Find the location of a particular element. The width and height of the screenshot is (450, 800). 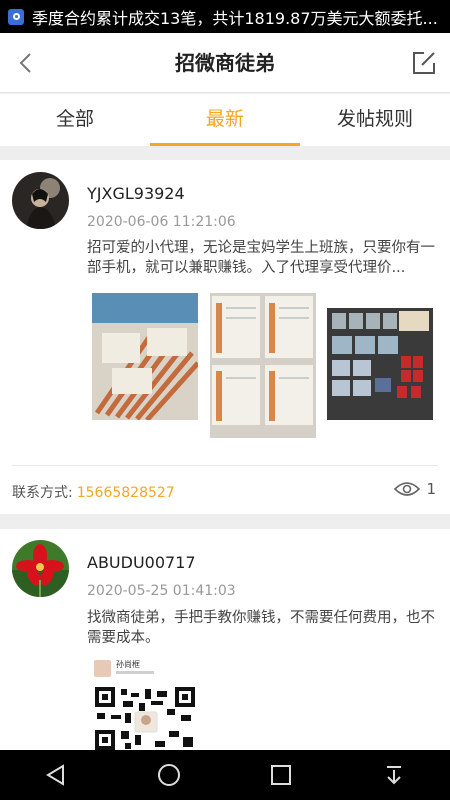

qr-card-name: 孙尚框 is located at coordinates (128, 664).